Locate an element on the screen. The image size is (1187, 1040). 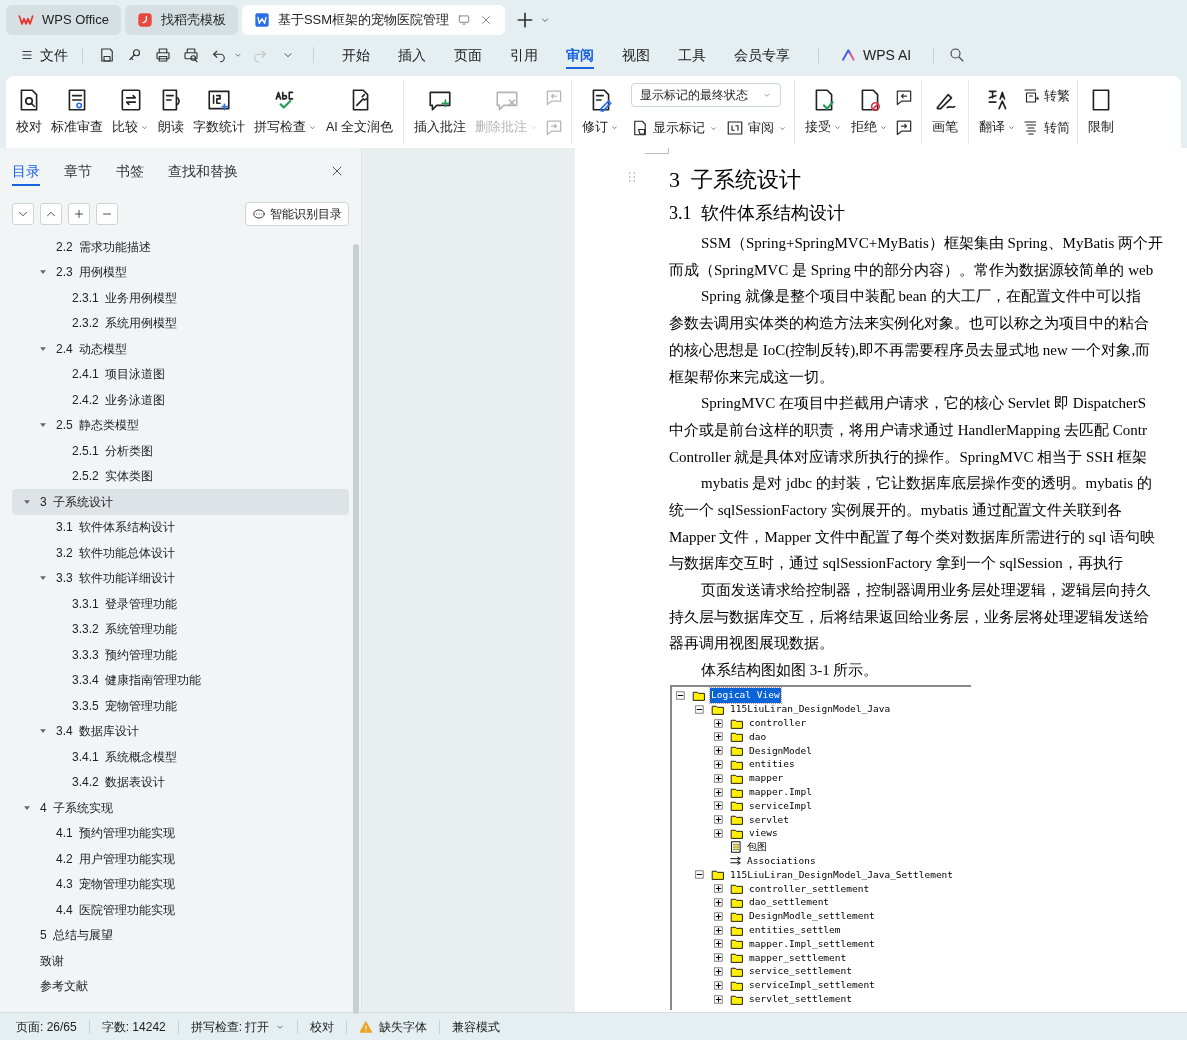
ribbon-button: 校对 is located at coordinates (29, 112).